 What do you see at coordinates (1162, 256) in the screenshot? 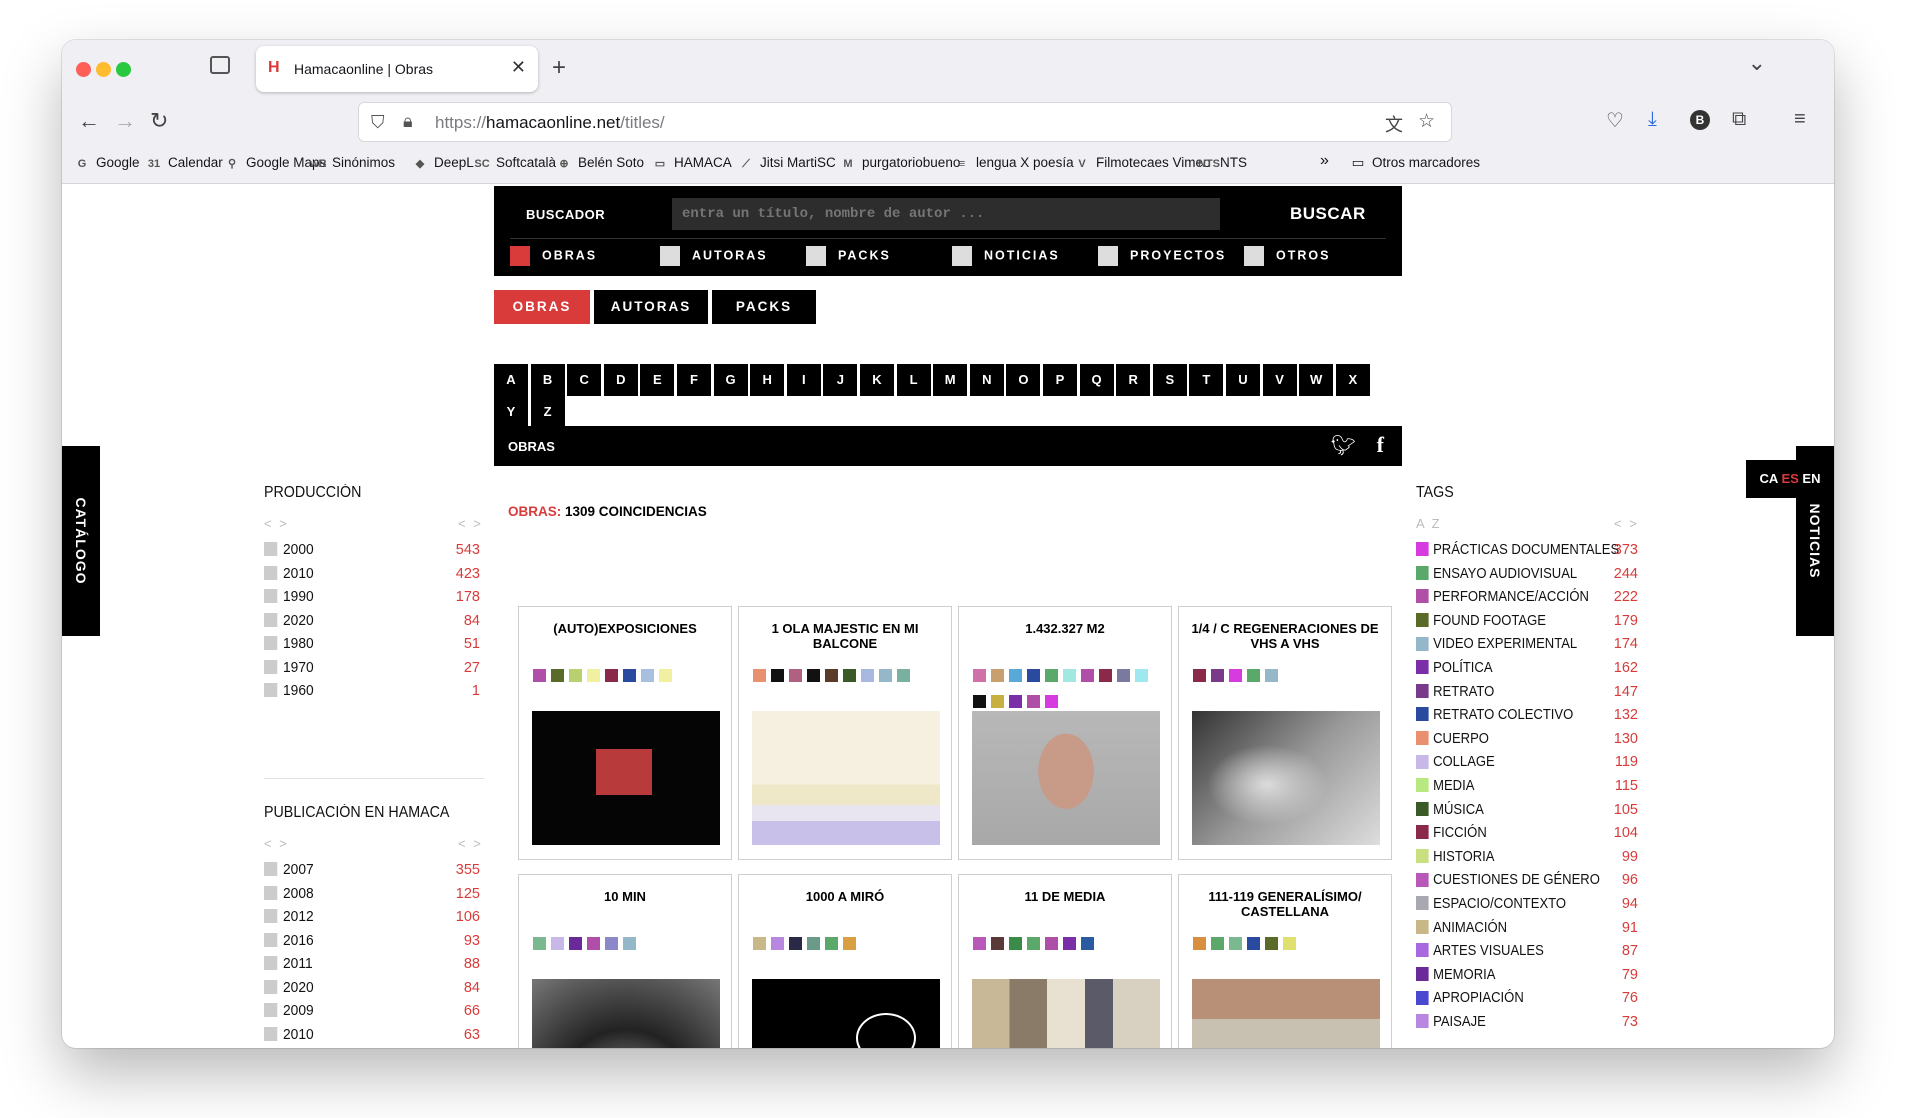
I see `filter-proyectos: PROYECTOS` at bounding box center [1162, 256].